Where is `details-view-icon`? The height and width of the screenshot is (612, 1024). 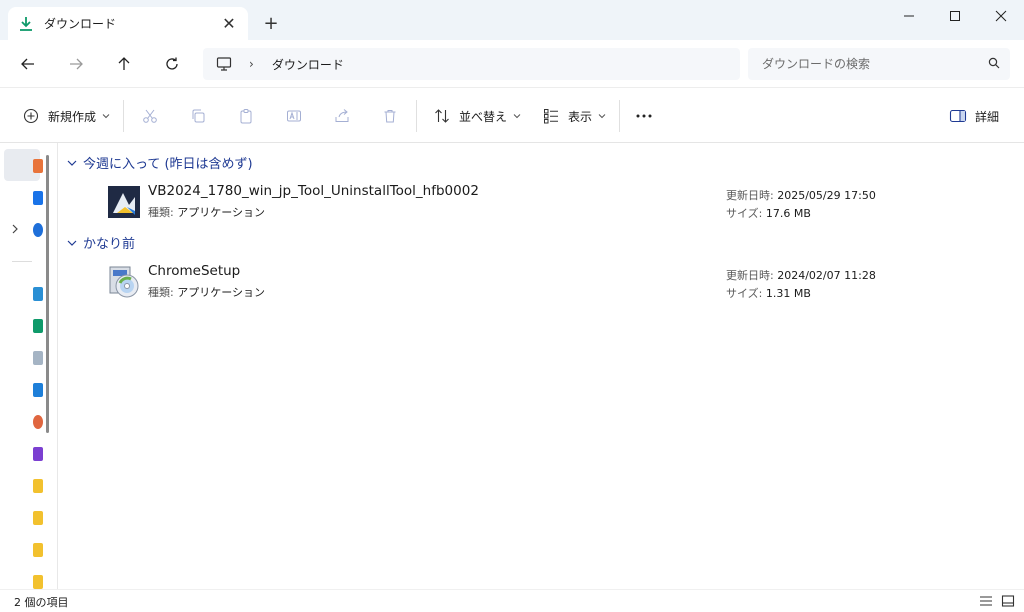 details-view-icon is located at coordinates (986, 601).